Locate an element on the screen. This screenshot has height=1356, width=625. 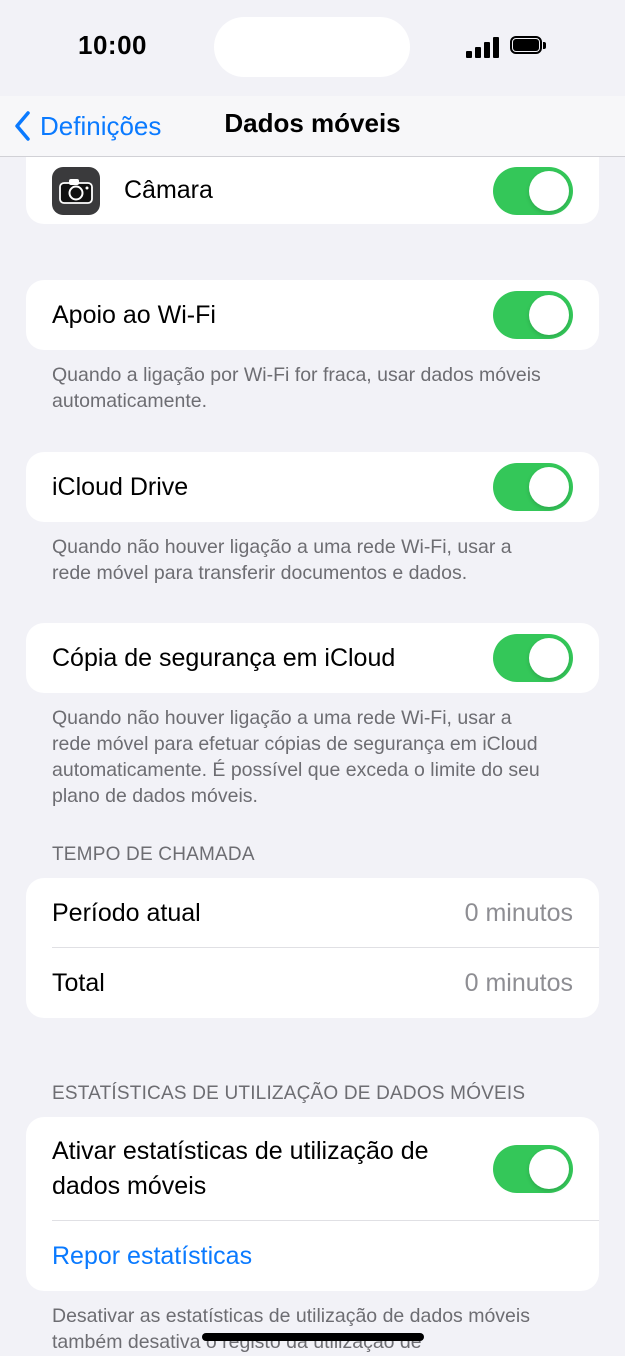
status-bar: 10:00 is located at coordinates (312, 48).